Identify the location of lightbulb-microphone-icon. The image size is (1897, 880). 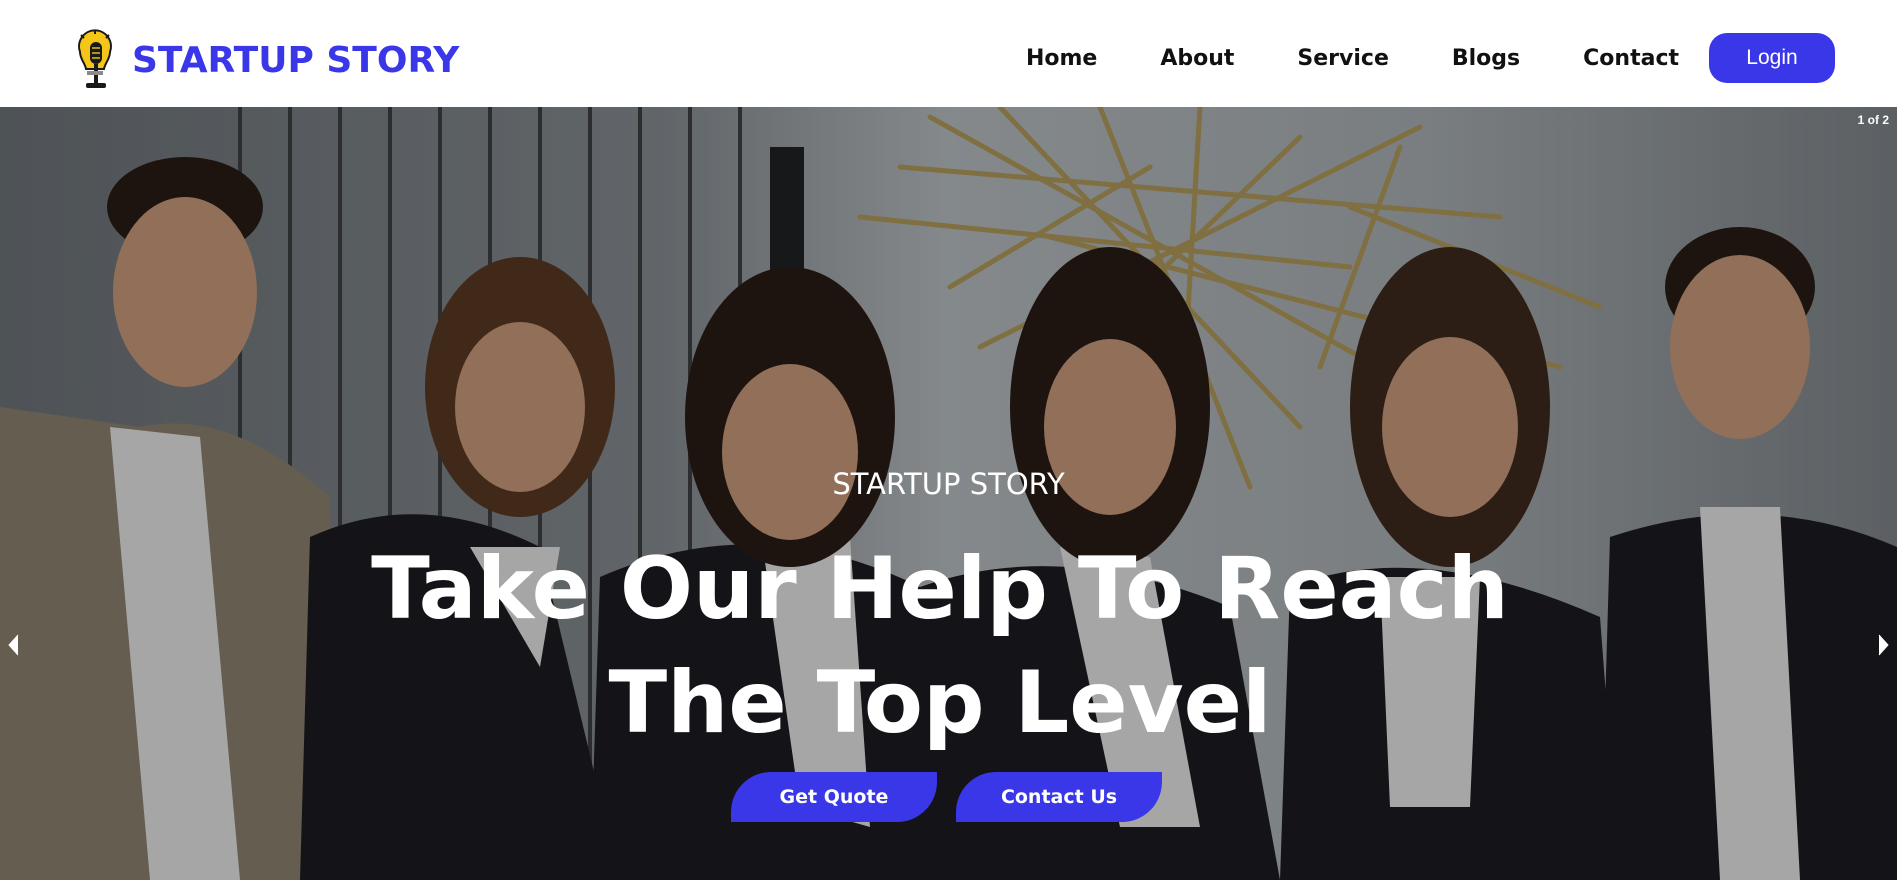
(95, 58).